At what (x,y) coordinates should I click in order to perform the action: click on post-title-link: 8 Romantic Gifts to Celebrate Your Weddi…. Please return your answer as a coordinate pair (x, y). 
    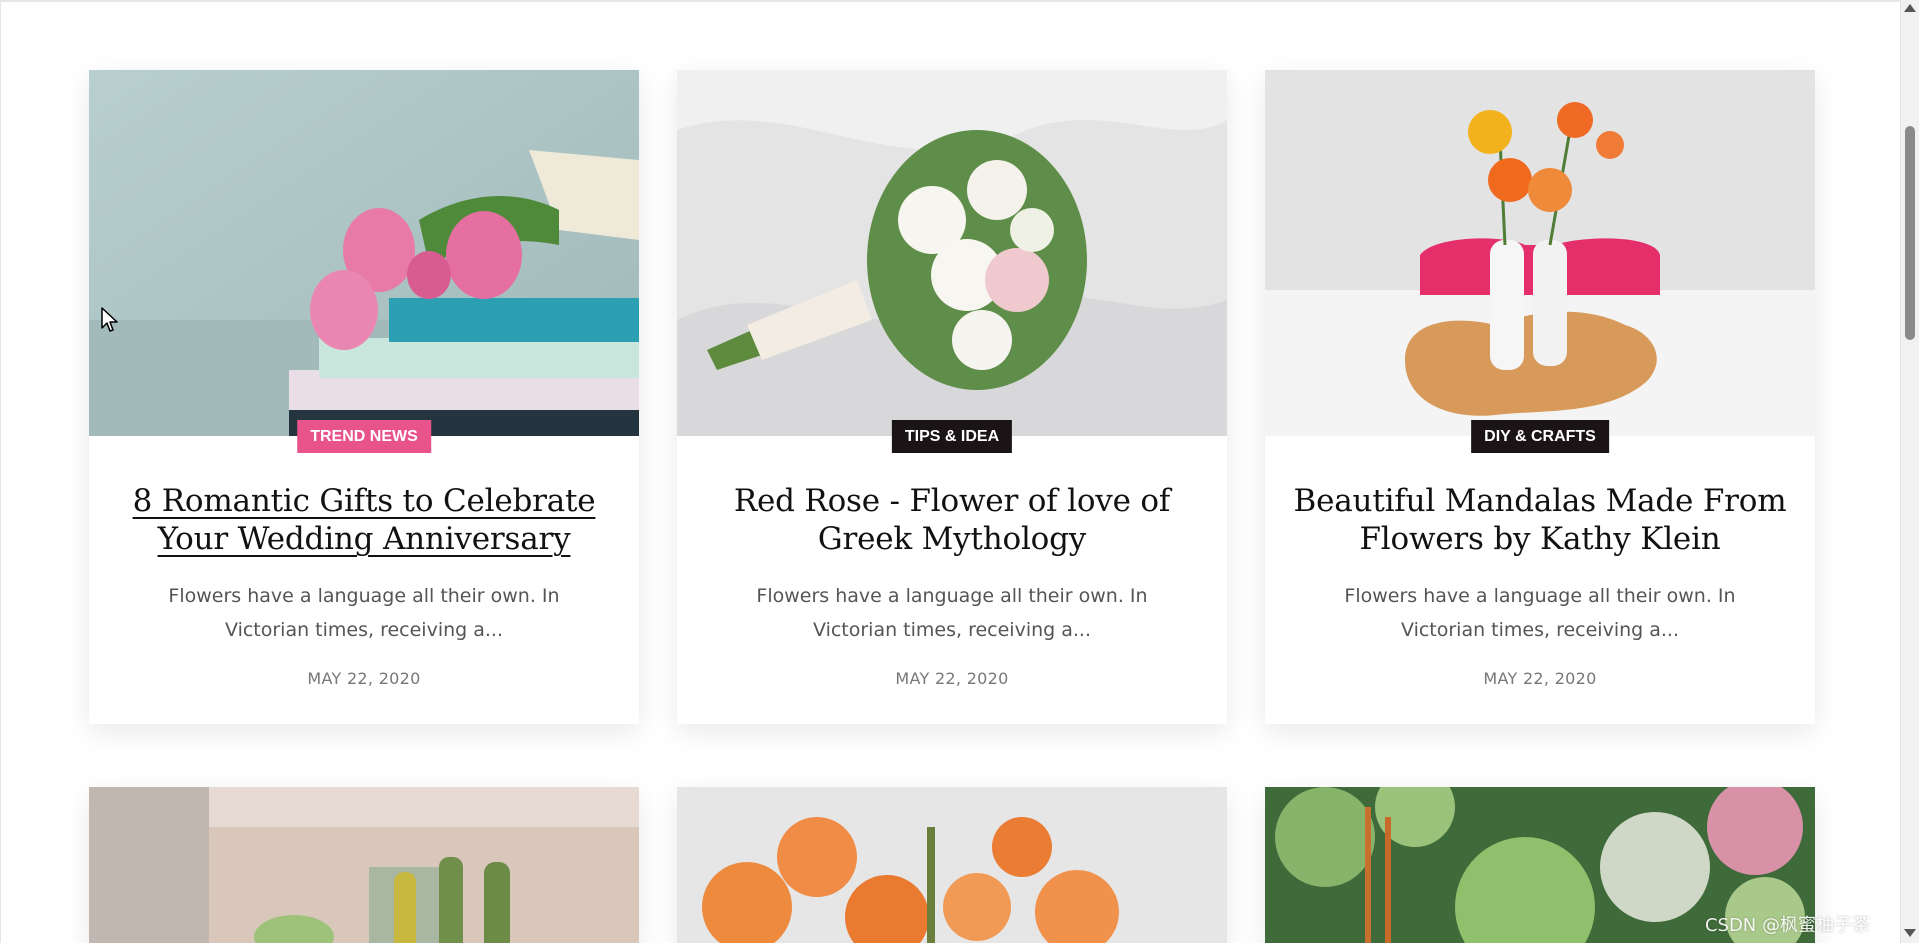
    Looking at the image, I should click on (364, 520).